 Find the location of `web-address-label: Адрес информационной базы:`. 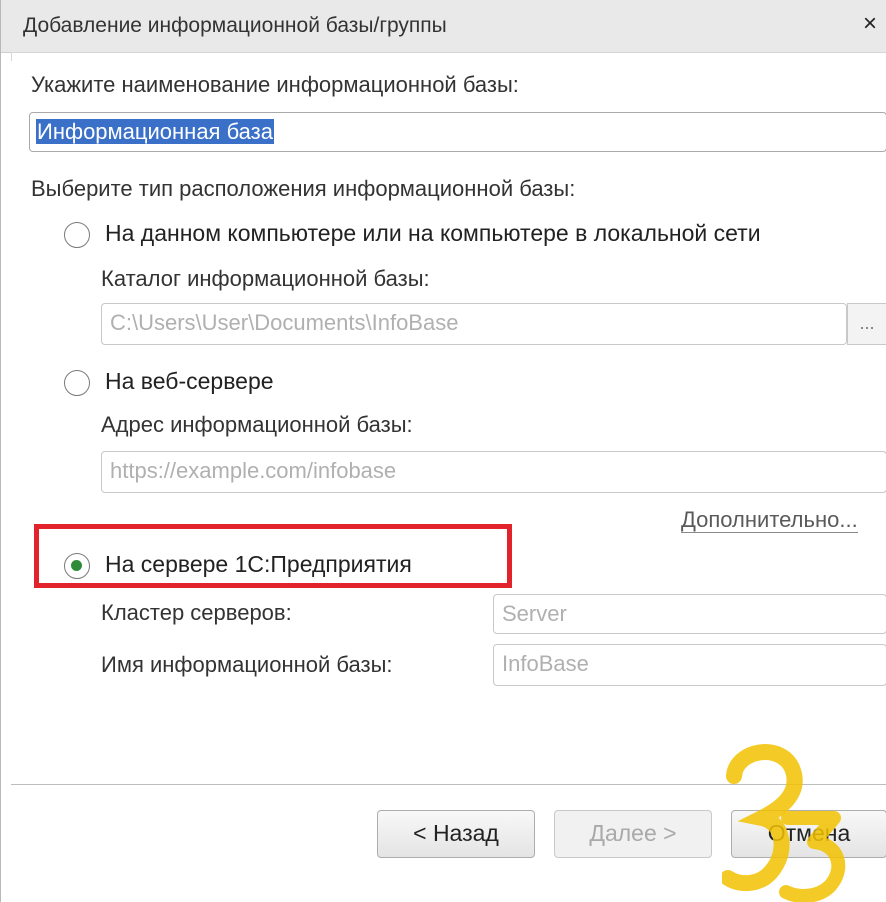

web-address-label: Адрес информационной базы: is located at coordinates (257, 424).